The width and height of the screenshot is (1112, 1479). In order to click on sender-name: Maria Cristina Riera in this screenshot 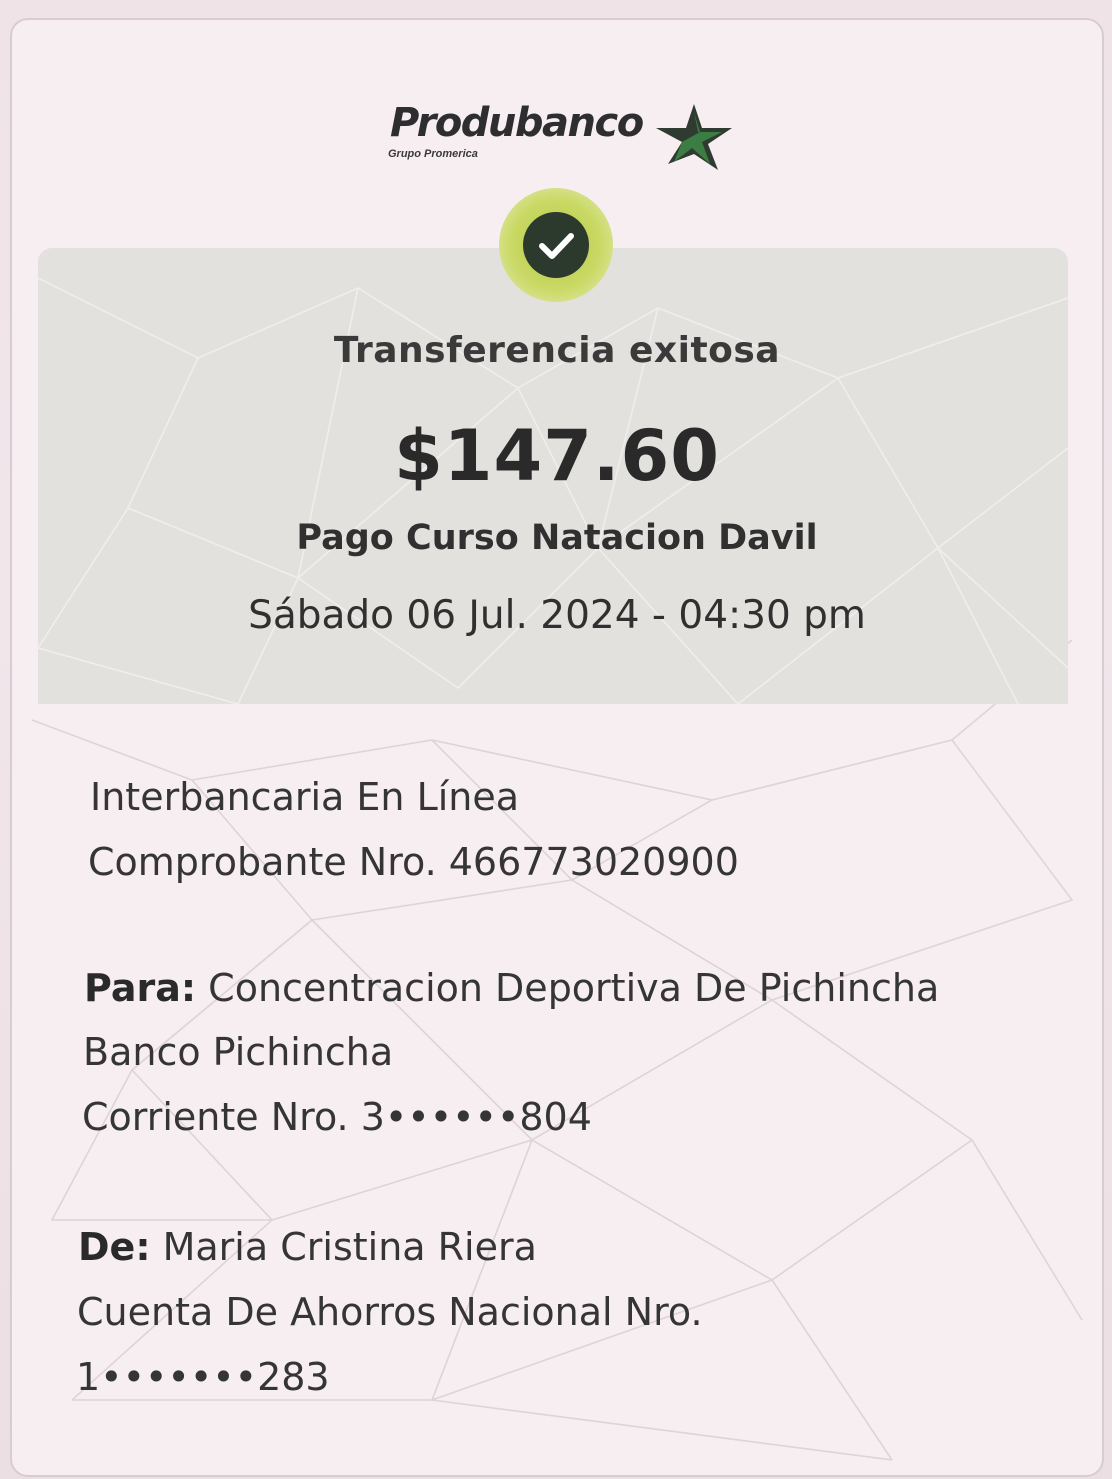, I will do `click(349, 1247)`.